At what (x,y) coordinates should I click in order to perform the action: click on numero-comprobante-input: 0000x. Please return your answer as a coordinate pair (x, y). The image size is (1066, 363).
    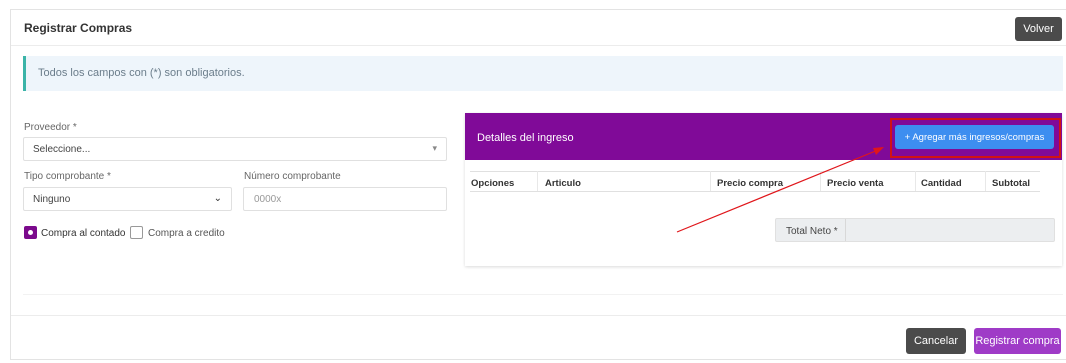
    Looking at the image, I should click on (345, 199).